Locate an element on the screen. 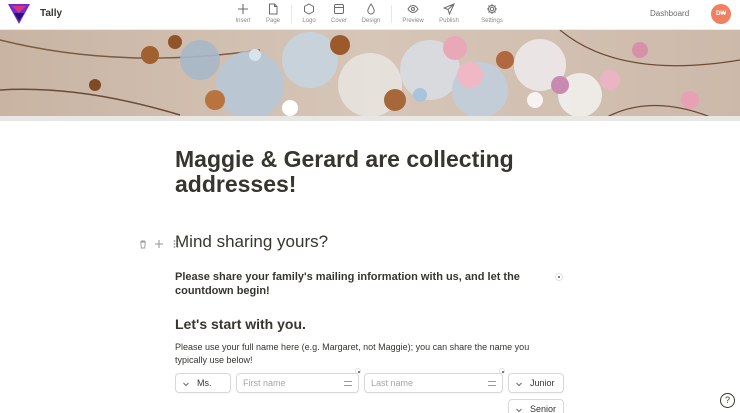  first-name-placeholder: First name is located at coordinates (264, 383).